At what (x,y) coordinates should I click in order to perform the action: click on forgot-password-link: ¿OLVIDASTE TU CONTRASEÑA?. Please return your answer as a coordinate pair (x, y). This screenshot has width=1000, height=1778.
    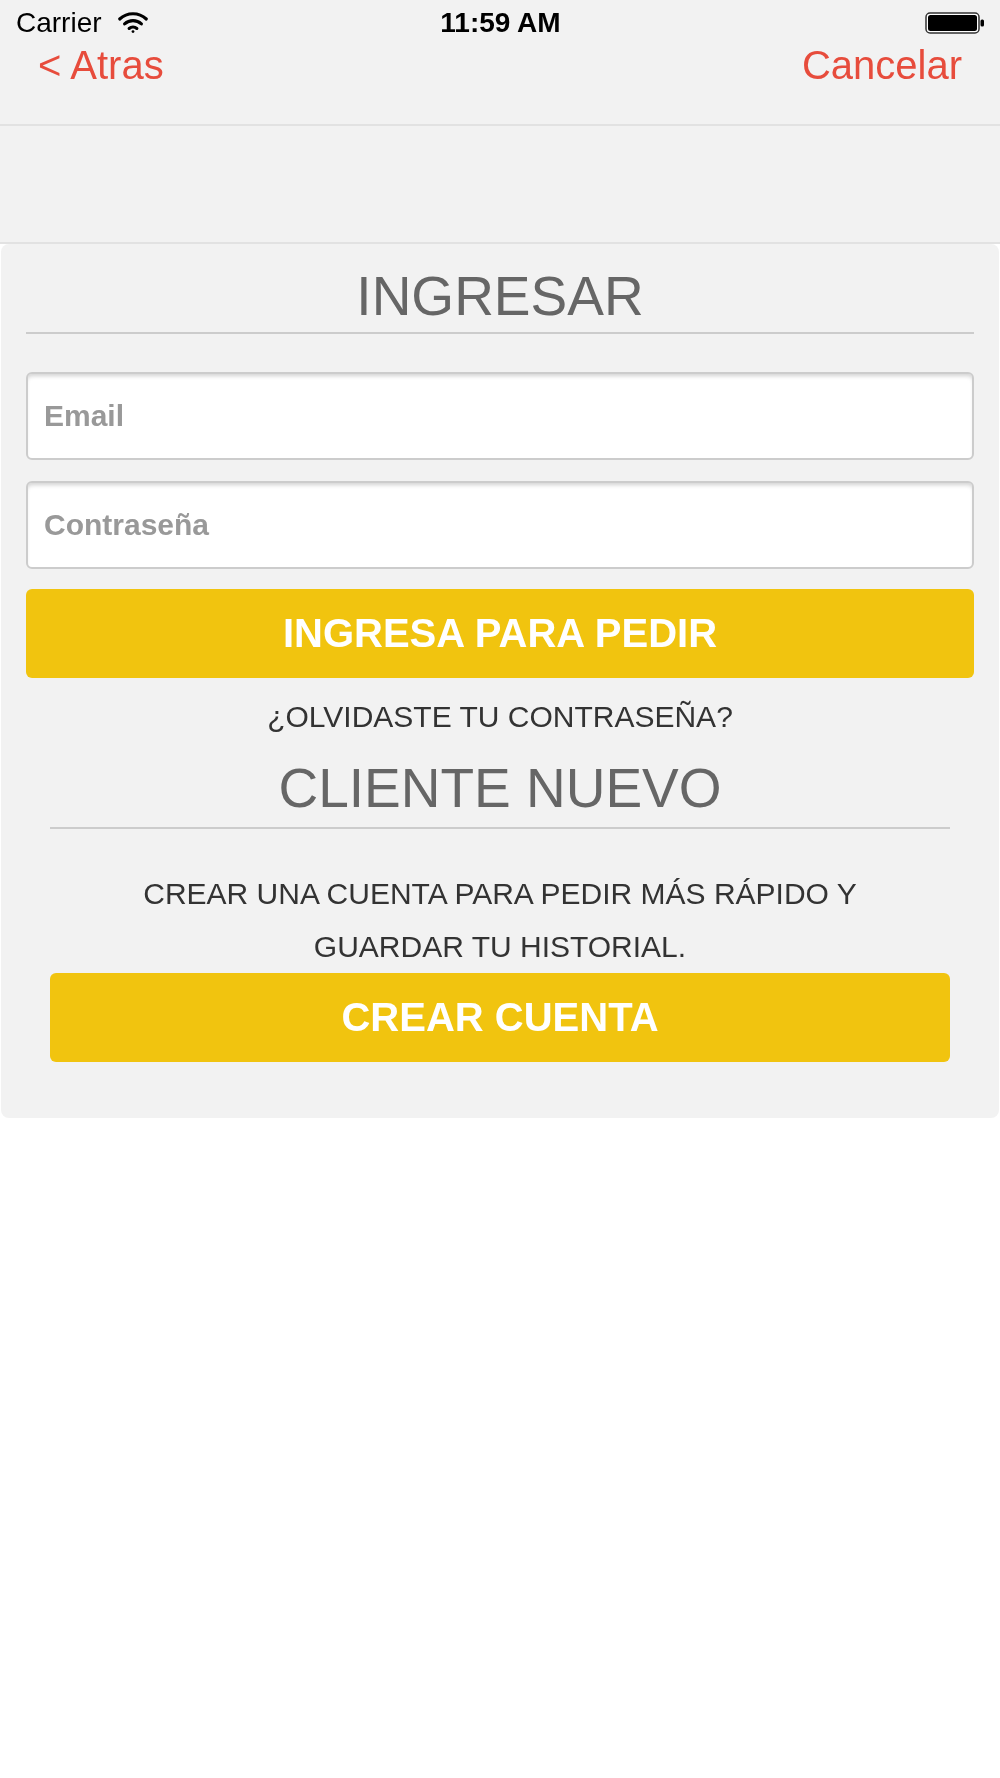
    Looking at the image, I should click on (500, 717).